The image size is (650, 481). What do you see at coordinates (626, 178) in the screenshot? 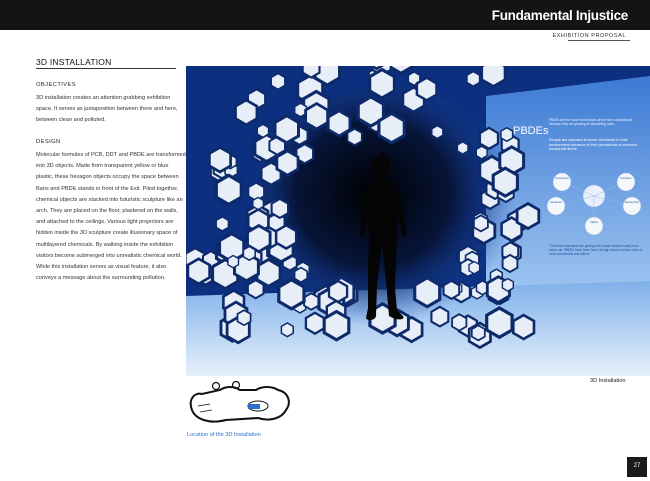
I see `diagram-label: Furniture` at bounding box center [626, 178].